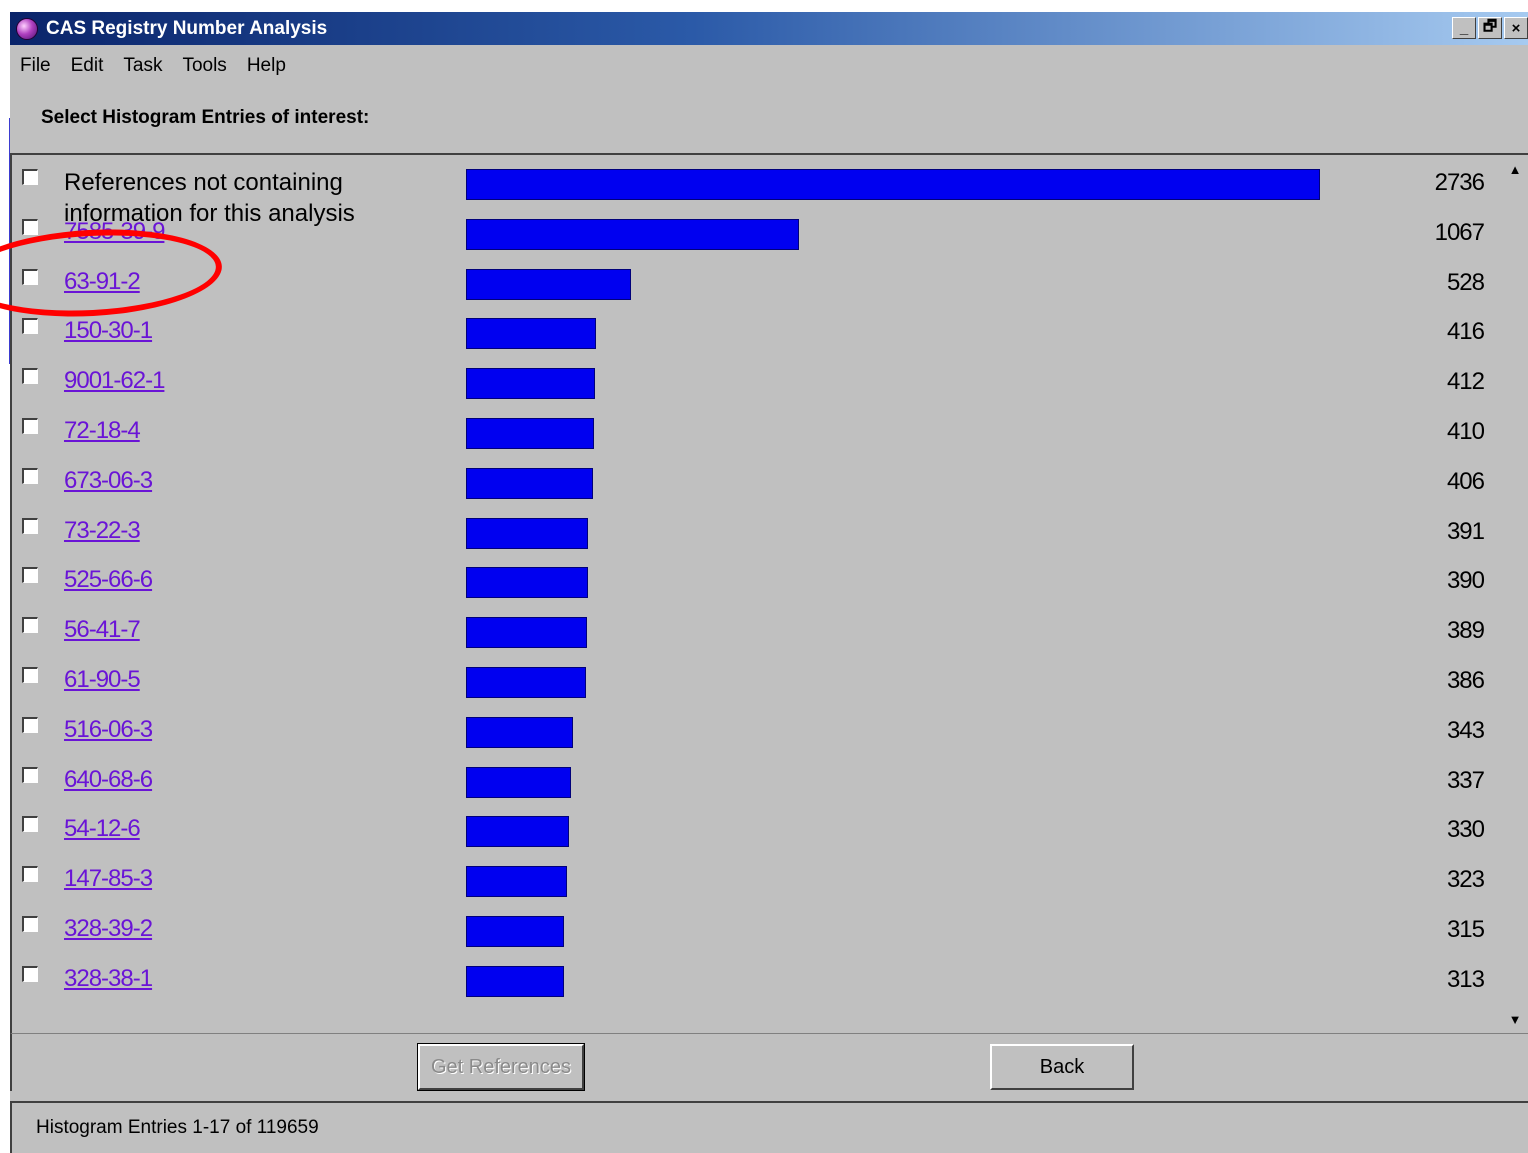  I want to click on entry-count: 330, so click(1465, 830).